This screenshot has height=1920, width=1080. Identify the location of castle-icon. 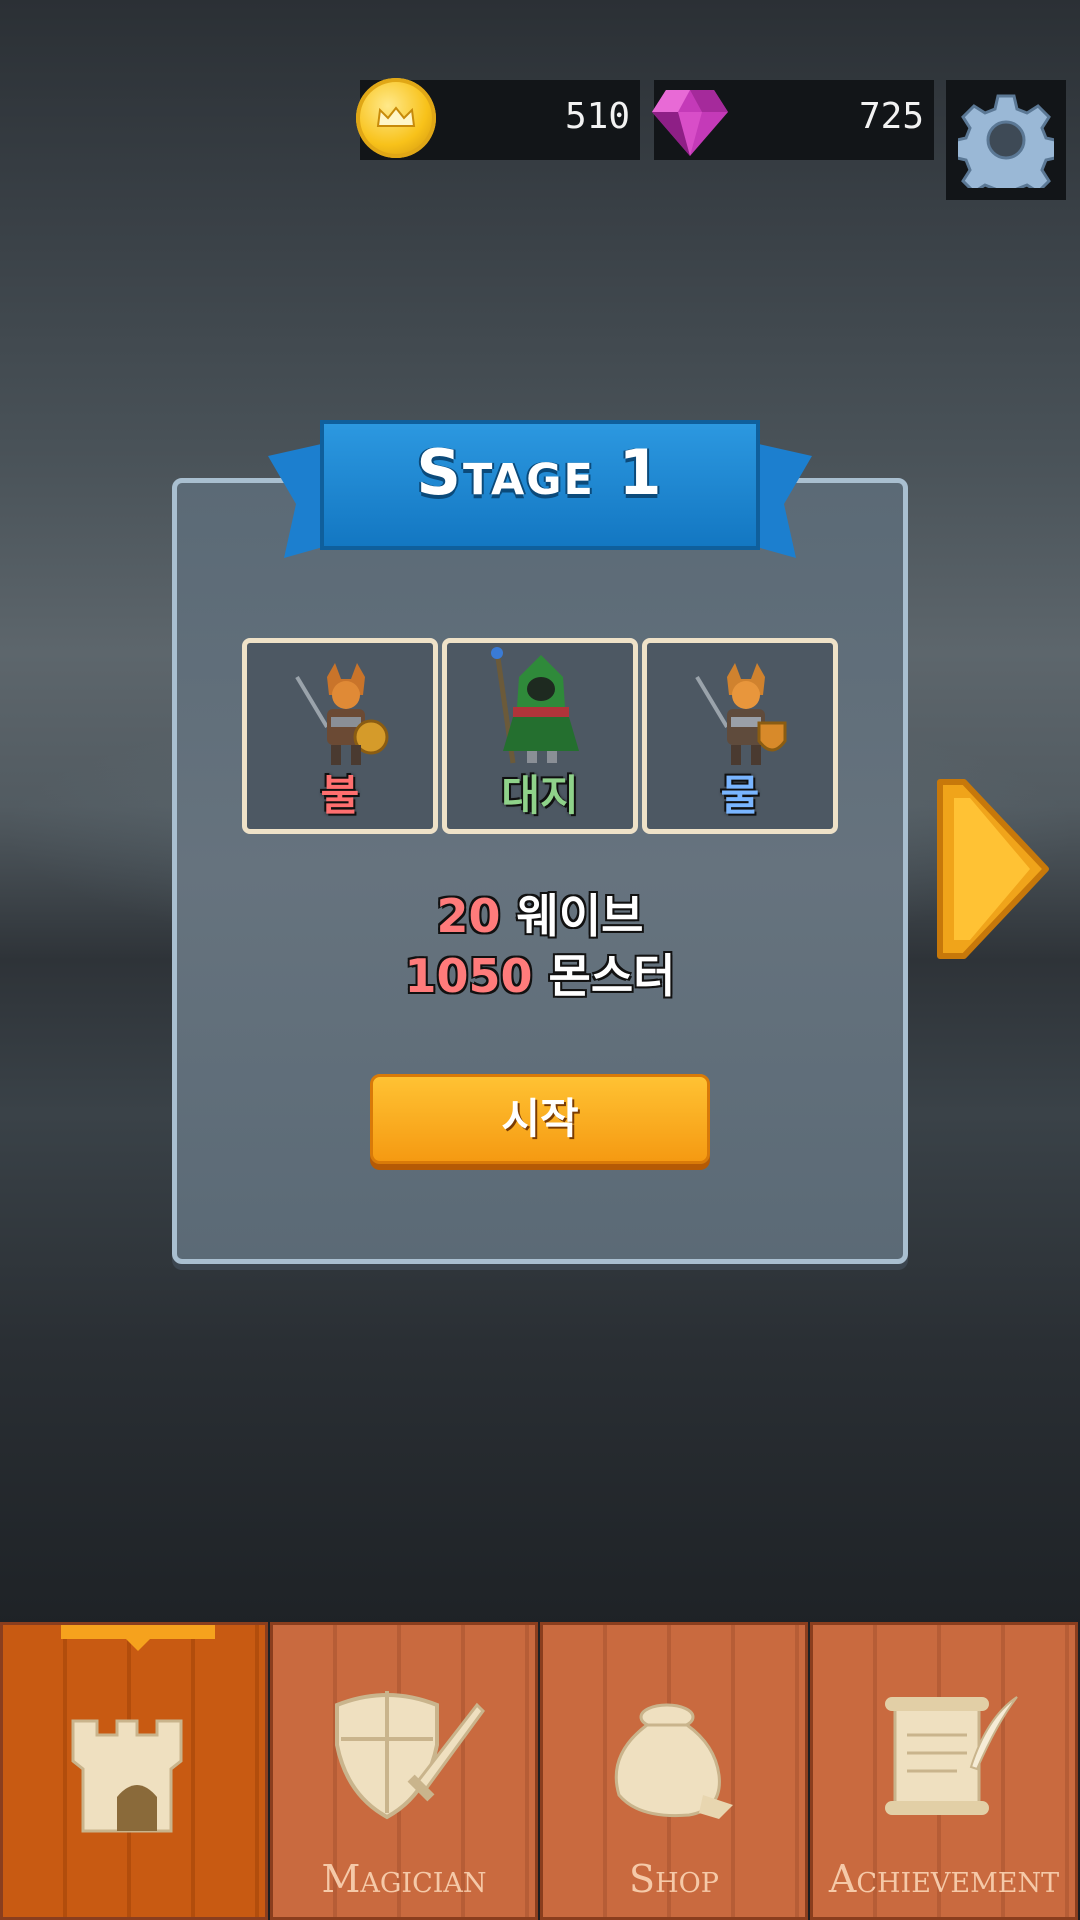
(127, 1776).